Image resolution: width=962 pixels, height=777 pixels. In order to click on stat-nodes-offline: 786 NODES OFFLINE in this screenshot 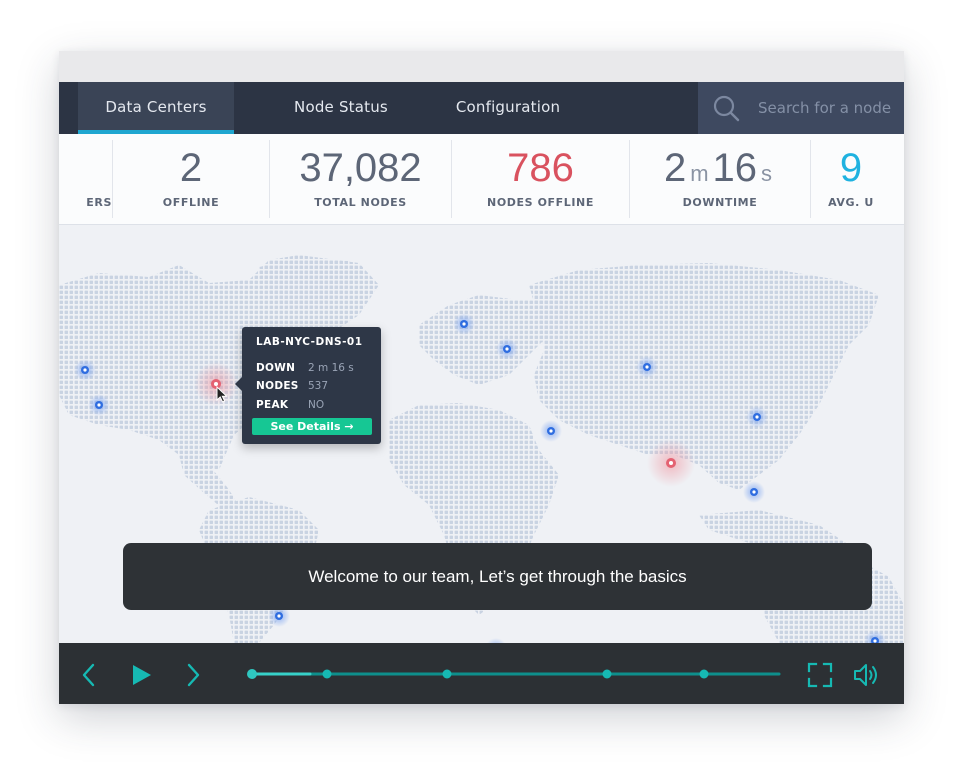, I will do `click(540, 179)`.